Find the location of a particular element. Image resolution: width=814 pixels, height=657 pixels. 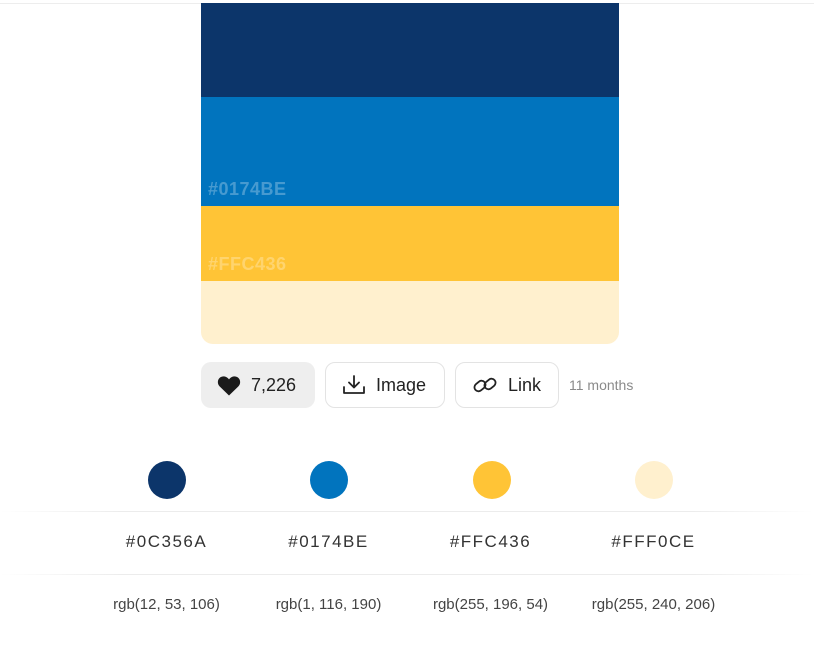

heart-icon is located at coordinates (229, 385).